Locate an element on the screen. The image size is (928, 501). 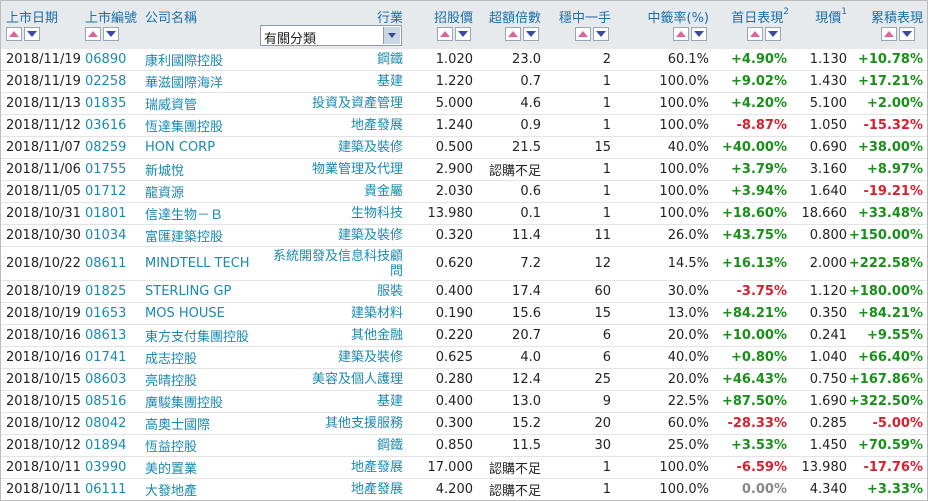
cell-first-day: +16.13% is located at coordinates (754, 263).